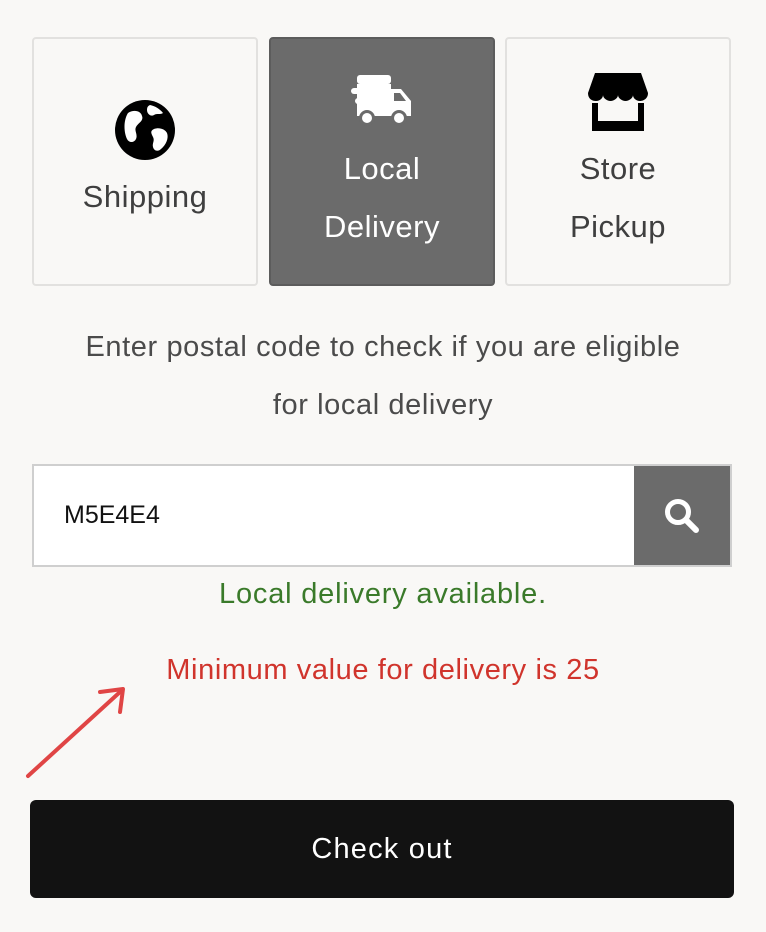  I want to click on local-delivery-label-line2: Delivery, so click(382, 226).